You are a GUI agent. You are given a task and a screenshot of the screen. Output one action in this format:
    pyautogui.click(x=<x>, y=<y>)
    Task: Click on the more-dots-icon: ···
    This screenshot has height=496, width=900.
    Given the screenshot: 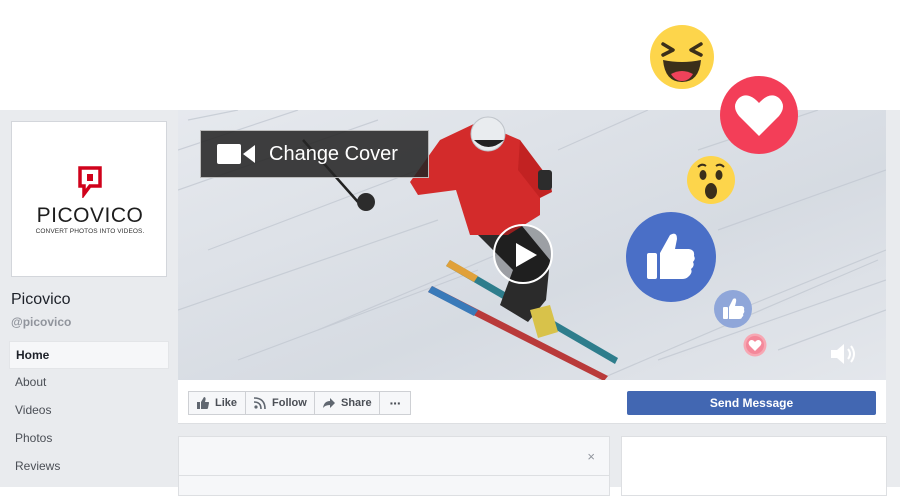 What is the action you would take?
    pyautogui.click(x=395, y=403)
    